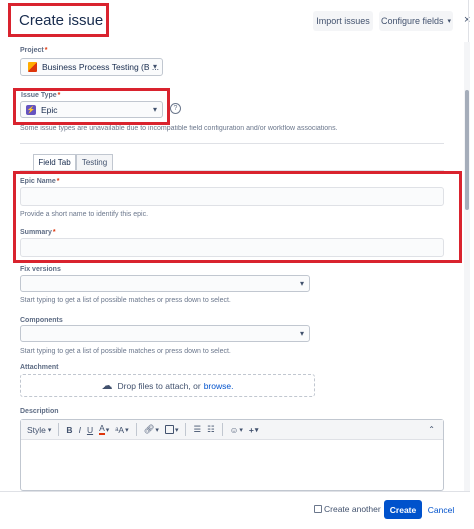 The image size is (474, 529). I want to click on tab-testing-label: Testing, so click(94, 162).